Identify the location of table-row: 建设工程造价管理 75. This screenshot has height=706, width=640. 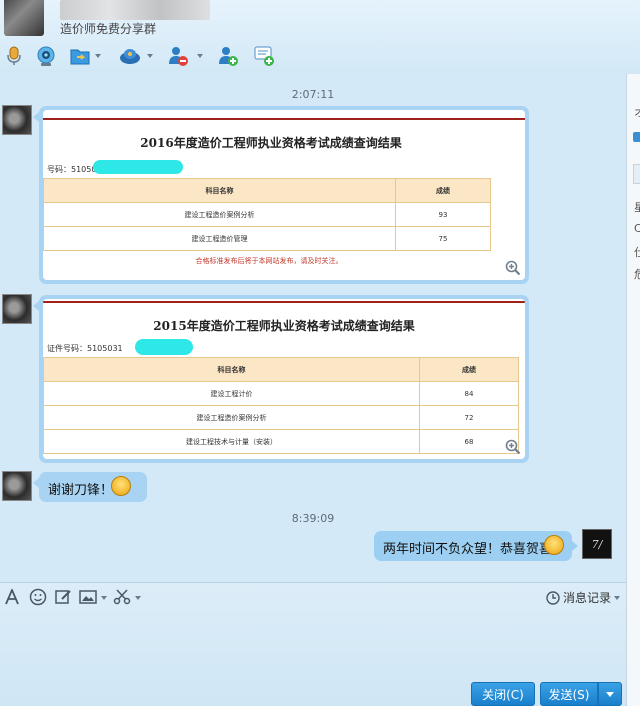
(267, 238).